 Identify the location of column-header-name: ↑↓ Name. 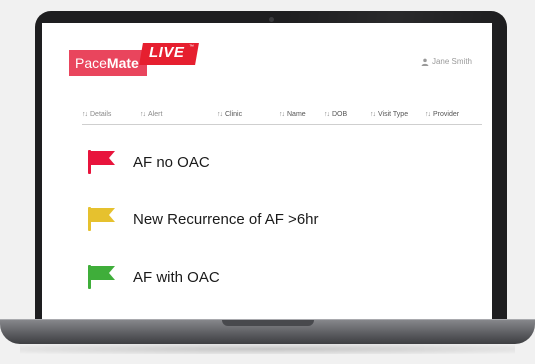
(292, 114).